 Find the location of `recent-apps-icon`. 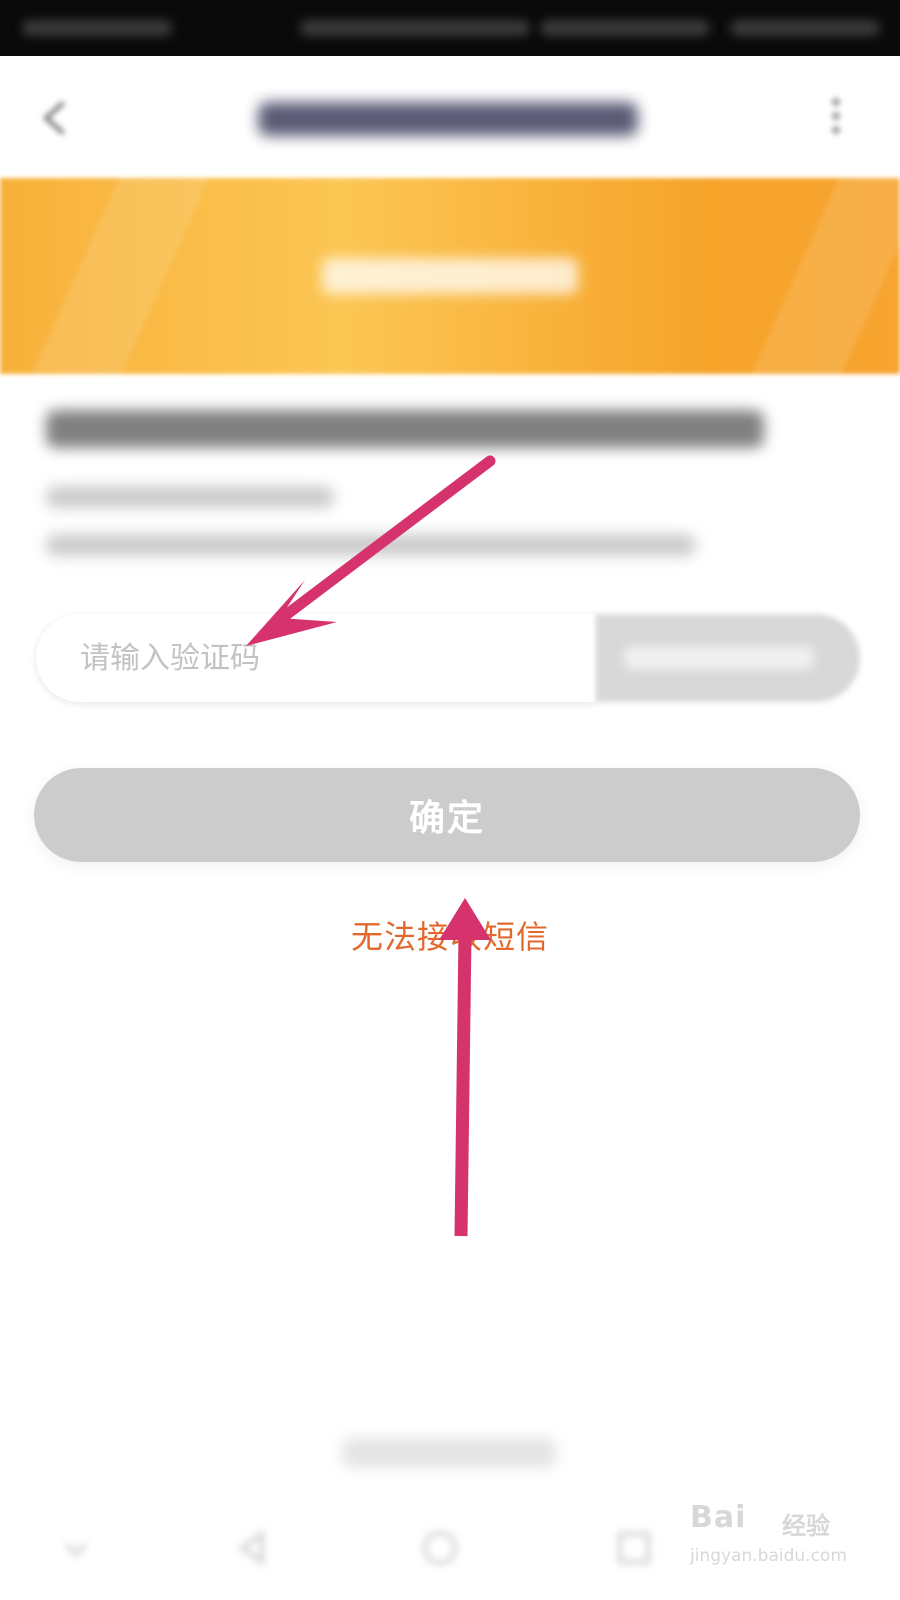

recent-apps-icon is located at coordinates (634, 1548).